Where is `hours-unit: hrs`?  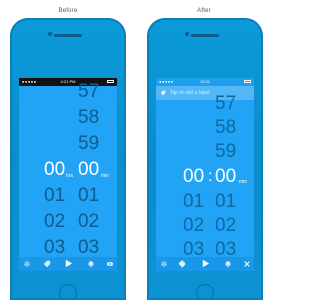
hours-unit: hrs is located at coordinates (69, 176).